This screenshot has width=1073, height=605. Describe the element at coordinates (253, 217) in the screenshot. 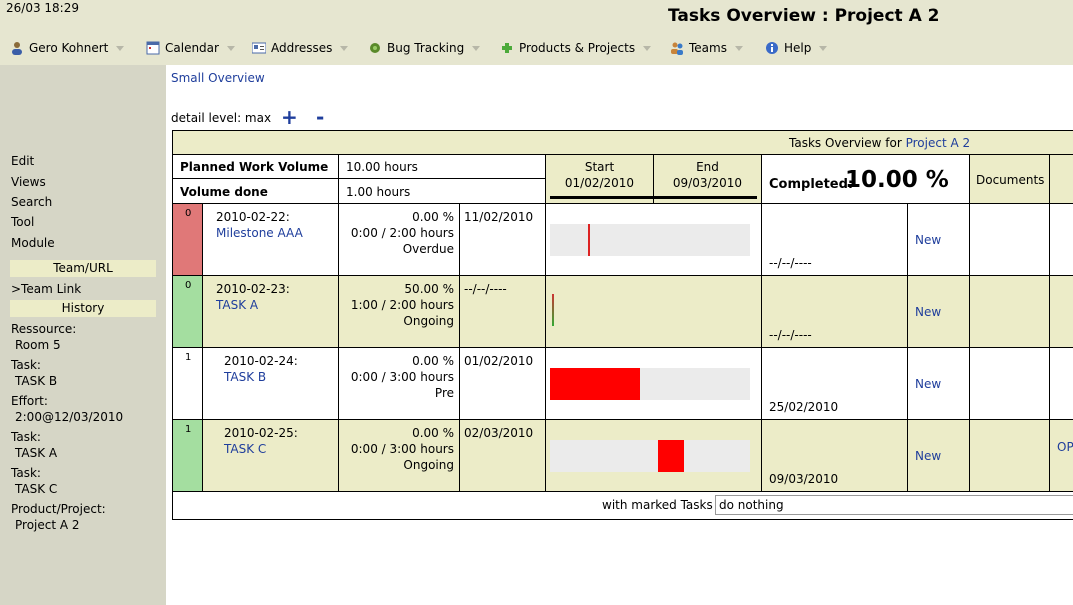

I see `task-date: 2010-02-22:` at that location.